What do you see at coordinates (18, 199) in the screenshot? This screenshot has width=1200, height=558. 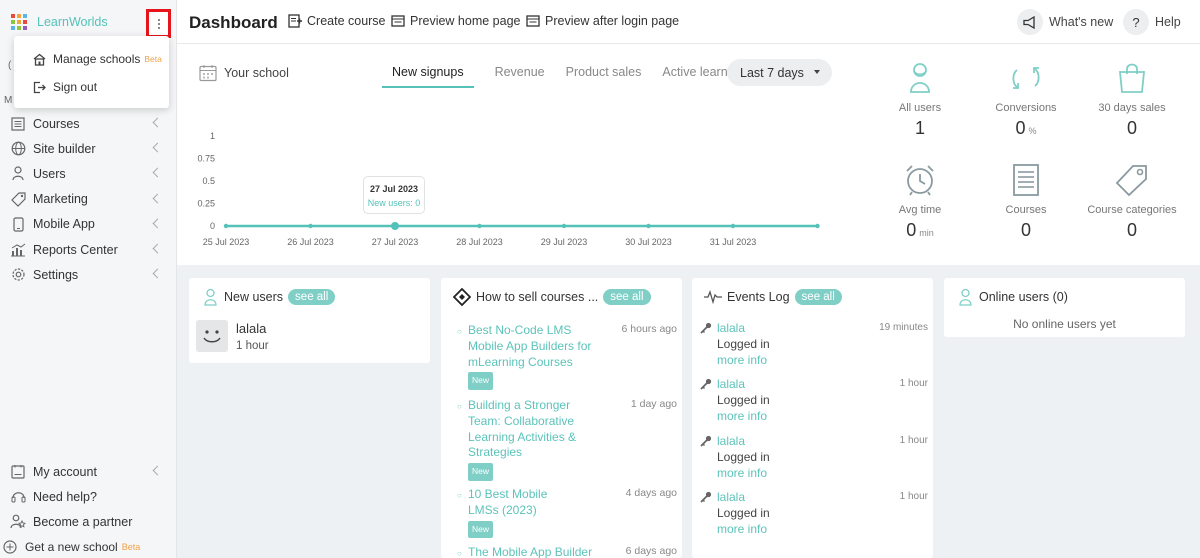 I see `tag-icon` at bounding box center [18, 199].